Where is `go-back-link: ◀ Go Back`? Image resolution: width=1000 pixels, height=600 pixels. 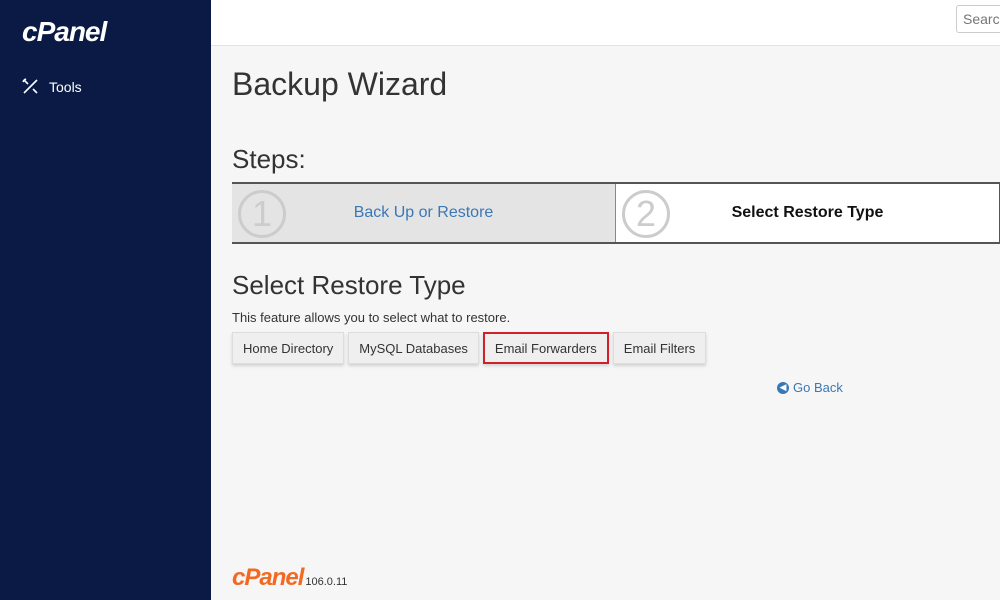
go-back-link: ◀ Go Back is located at coordinates (810, 387).